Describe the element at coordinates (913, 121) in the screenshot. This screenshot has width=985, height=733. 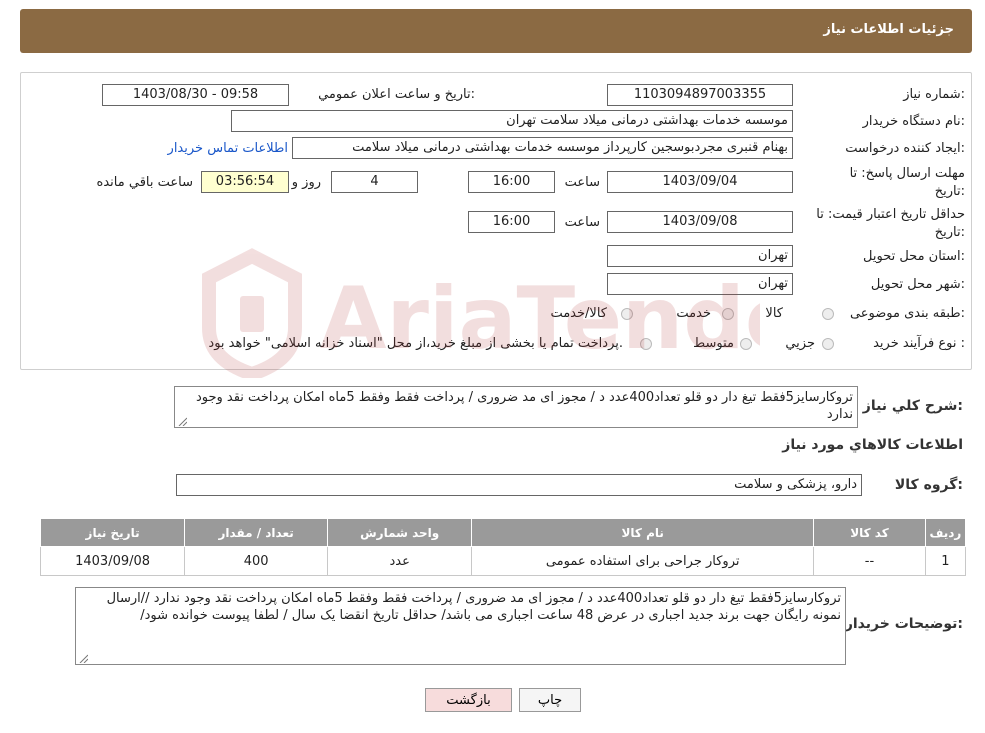
I see `buyer-org-label: نام دستگاه خریدار:` at that location.